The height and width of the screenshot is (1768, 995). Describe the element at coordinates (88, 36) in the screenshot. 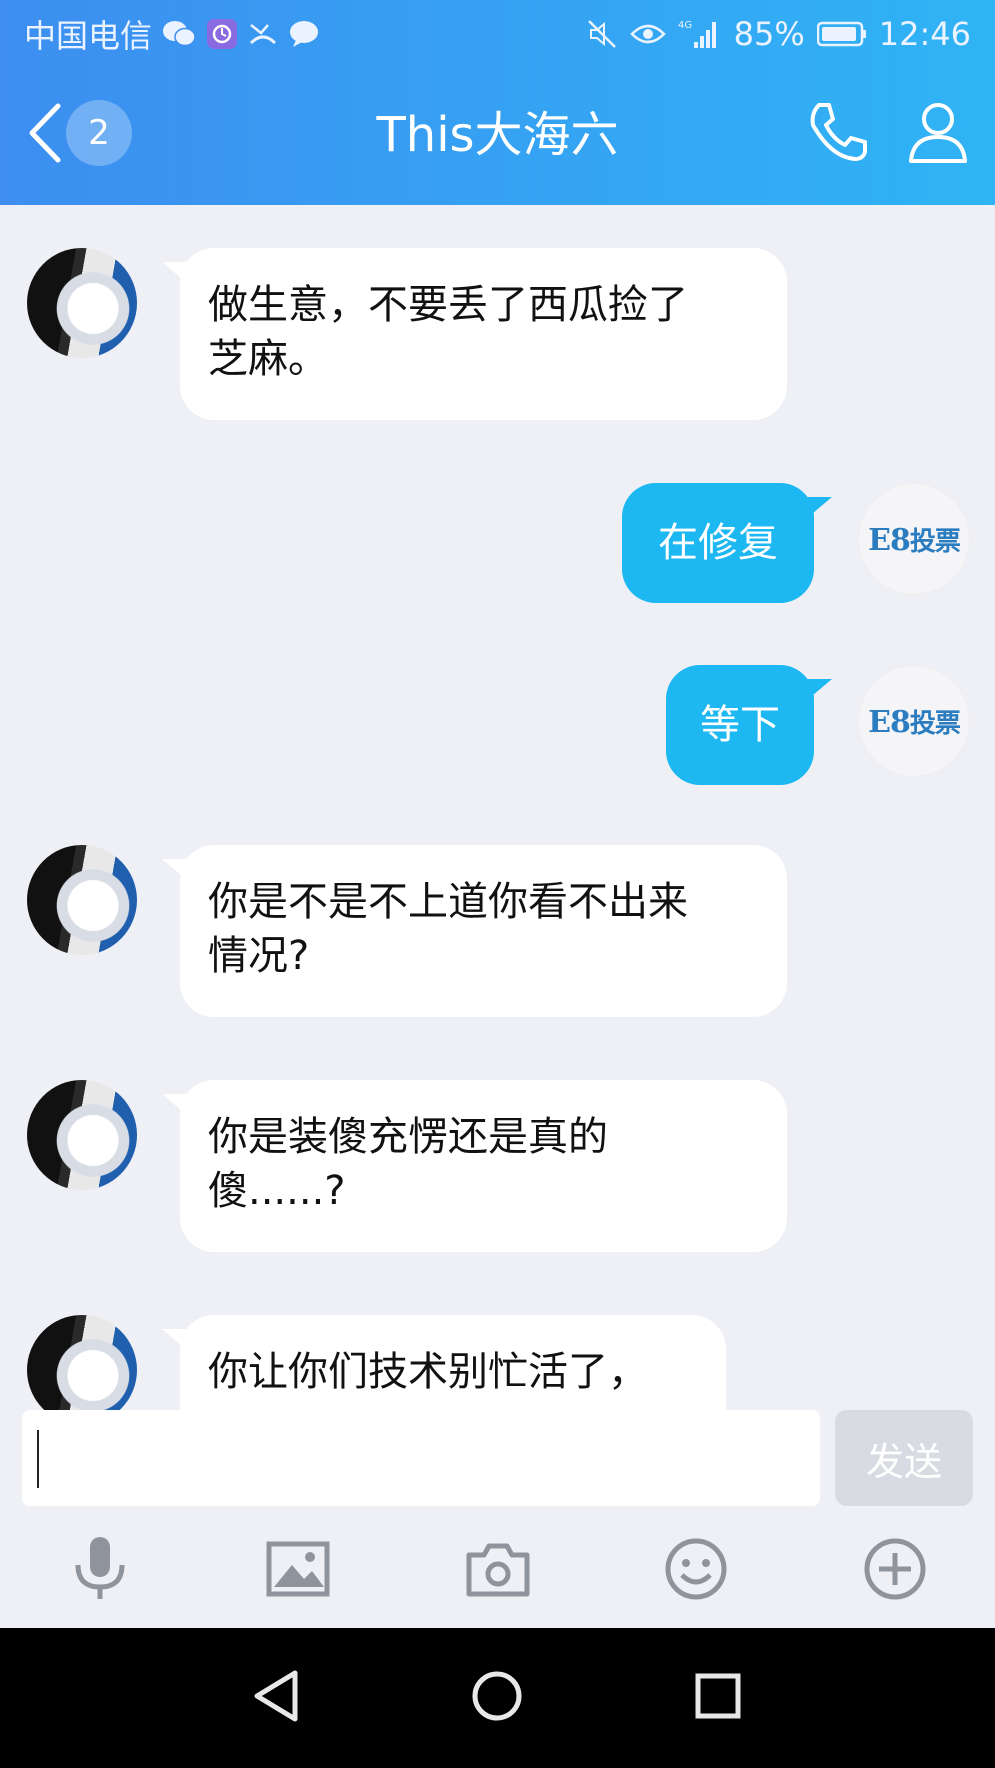

I see `carrier-label: 中国电信` at that location.